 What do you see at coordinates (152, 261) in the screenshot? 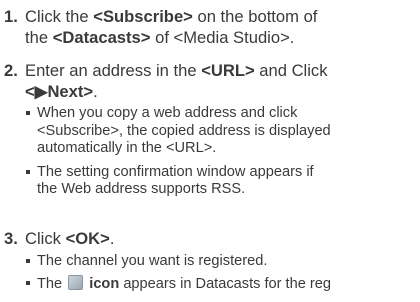
I see `note-text: The channel you want is registered.` at bounding box center [152, 261].